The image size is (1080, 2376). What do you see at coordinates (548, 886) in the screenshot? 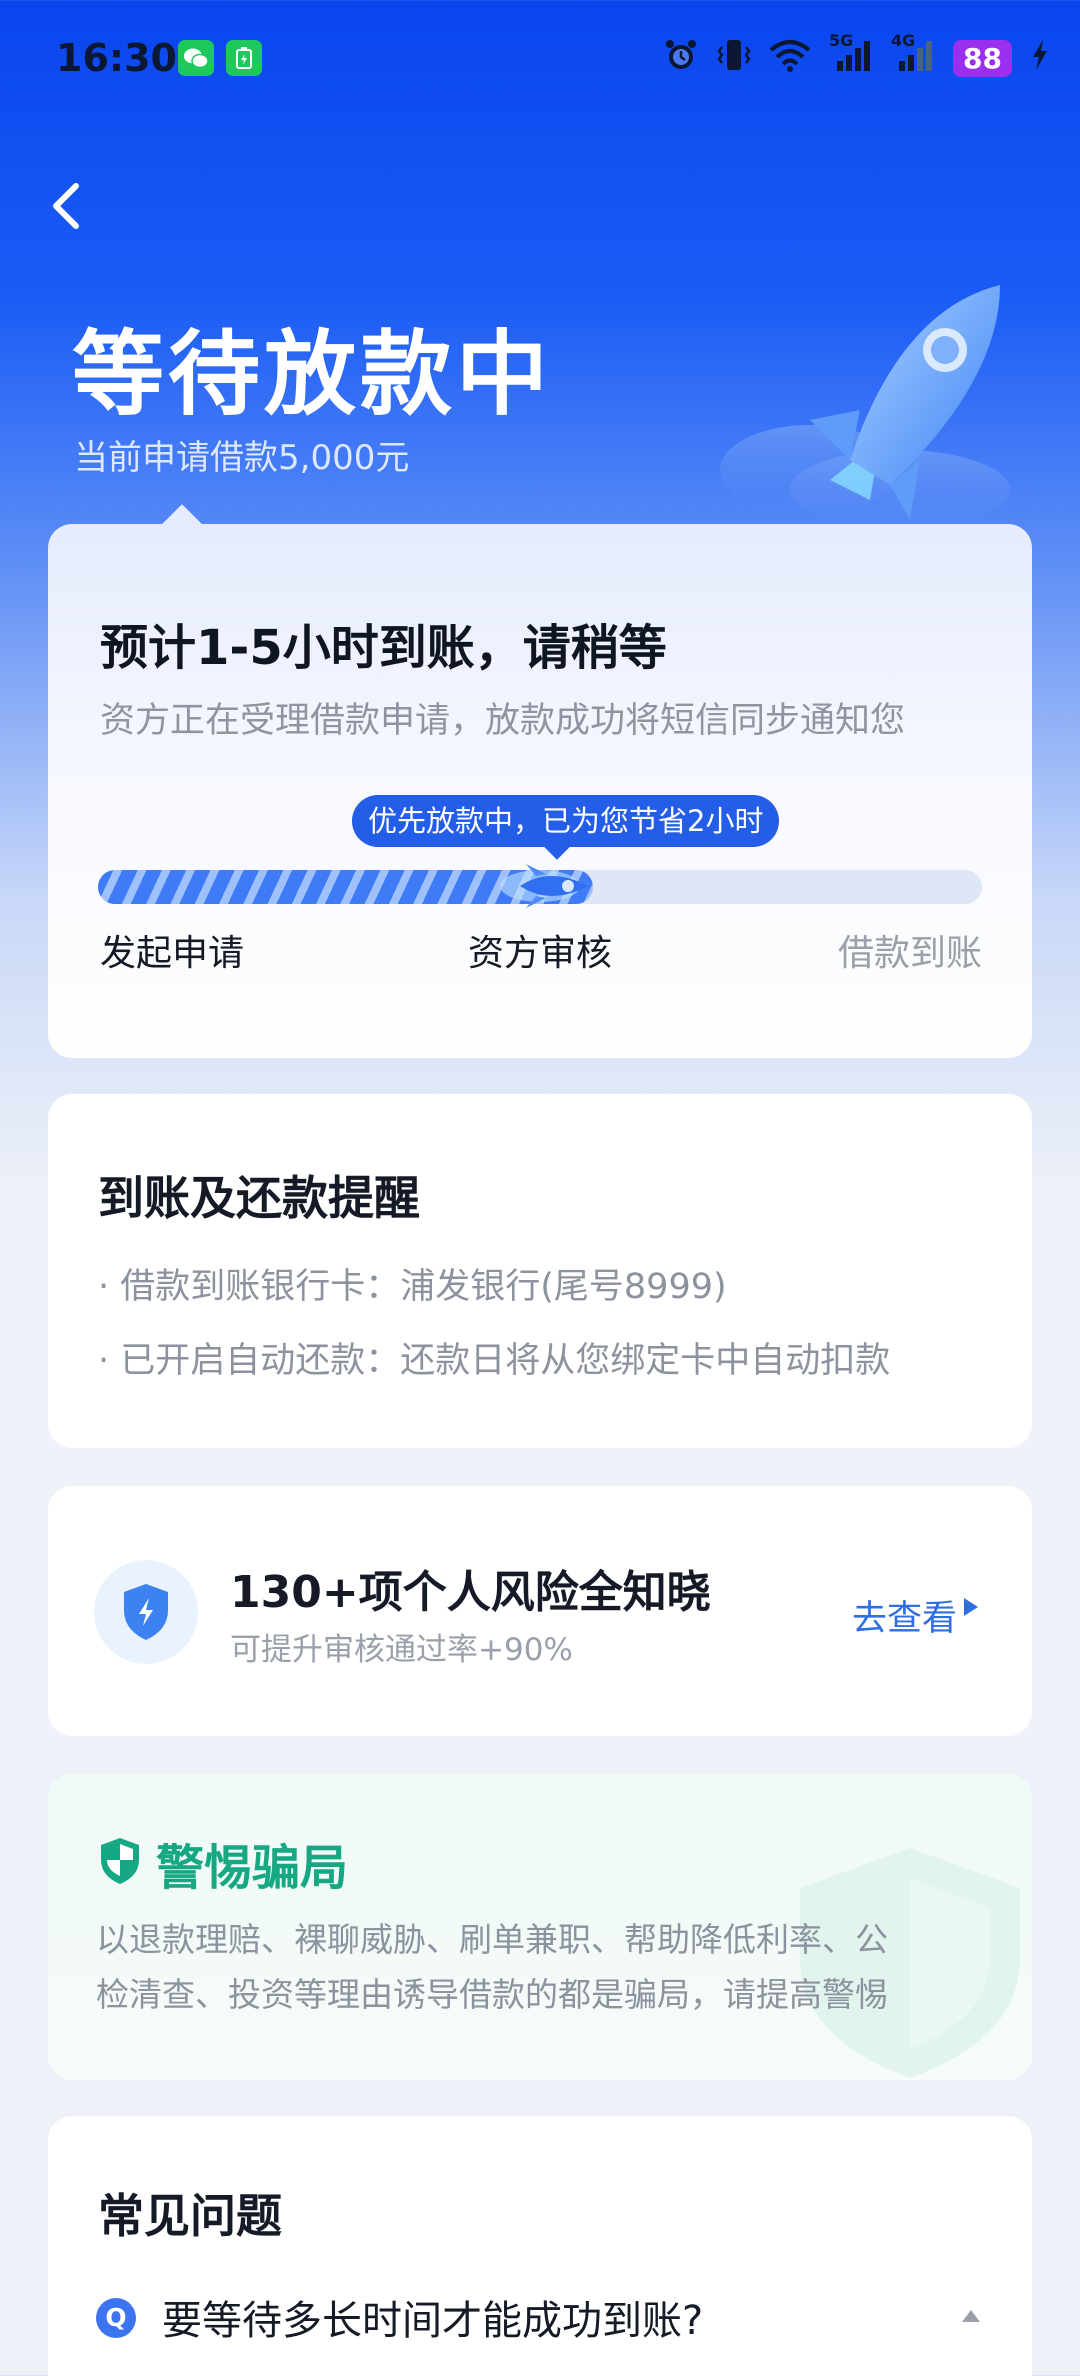
I see `progress-rocket-icon` at bounding box center [548, 886].